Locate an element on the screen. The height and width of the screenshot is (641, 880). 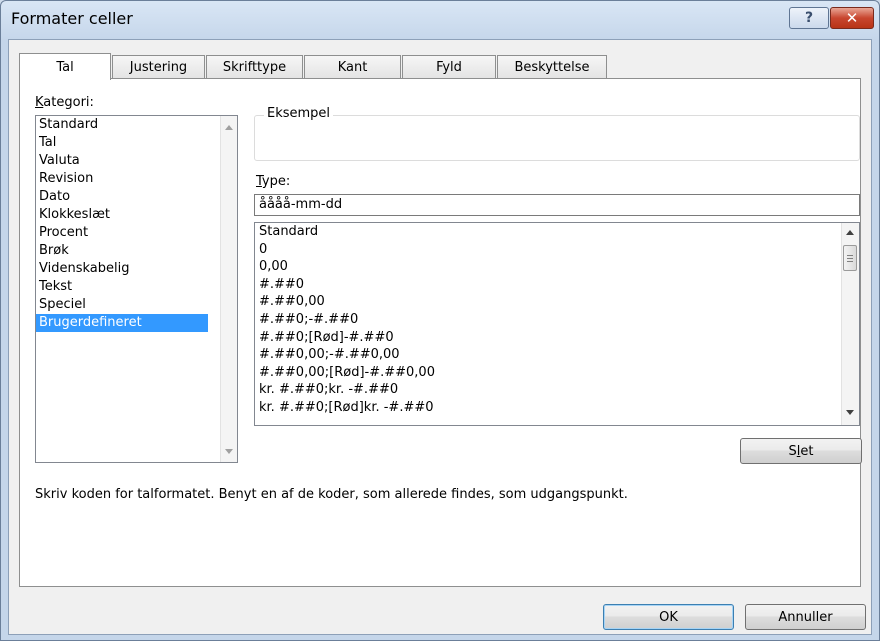
help-icon: ? is located at coordinates (809, 18).